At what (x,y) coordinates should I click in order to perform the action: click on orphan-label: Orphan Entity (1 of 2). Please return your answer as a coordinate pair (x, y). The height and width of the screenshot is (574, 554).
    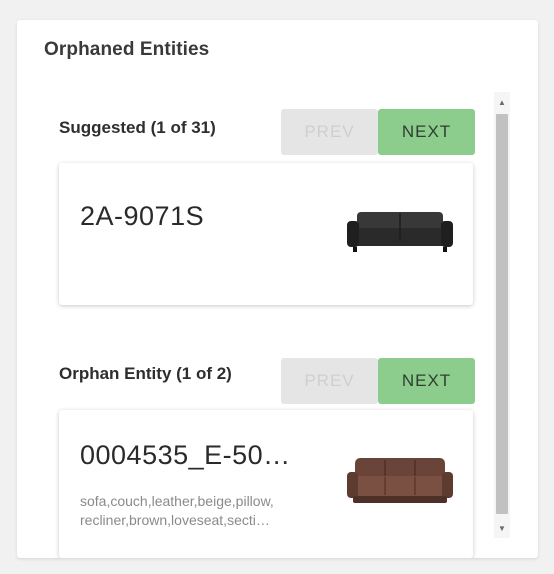
    Looking at the image, I should click on (145, 373).